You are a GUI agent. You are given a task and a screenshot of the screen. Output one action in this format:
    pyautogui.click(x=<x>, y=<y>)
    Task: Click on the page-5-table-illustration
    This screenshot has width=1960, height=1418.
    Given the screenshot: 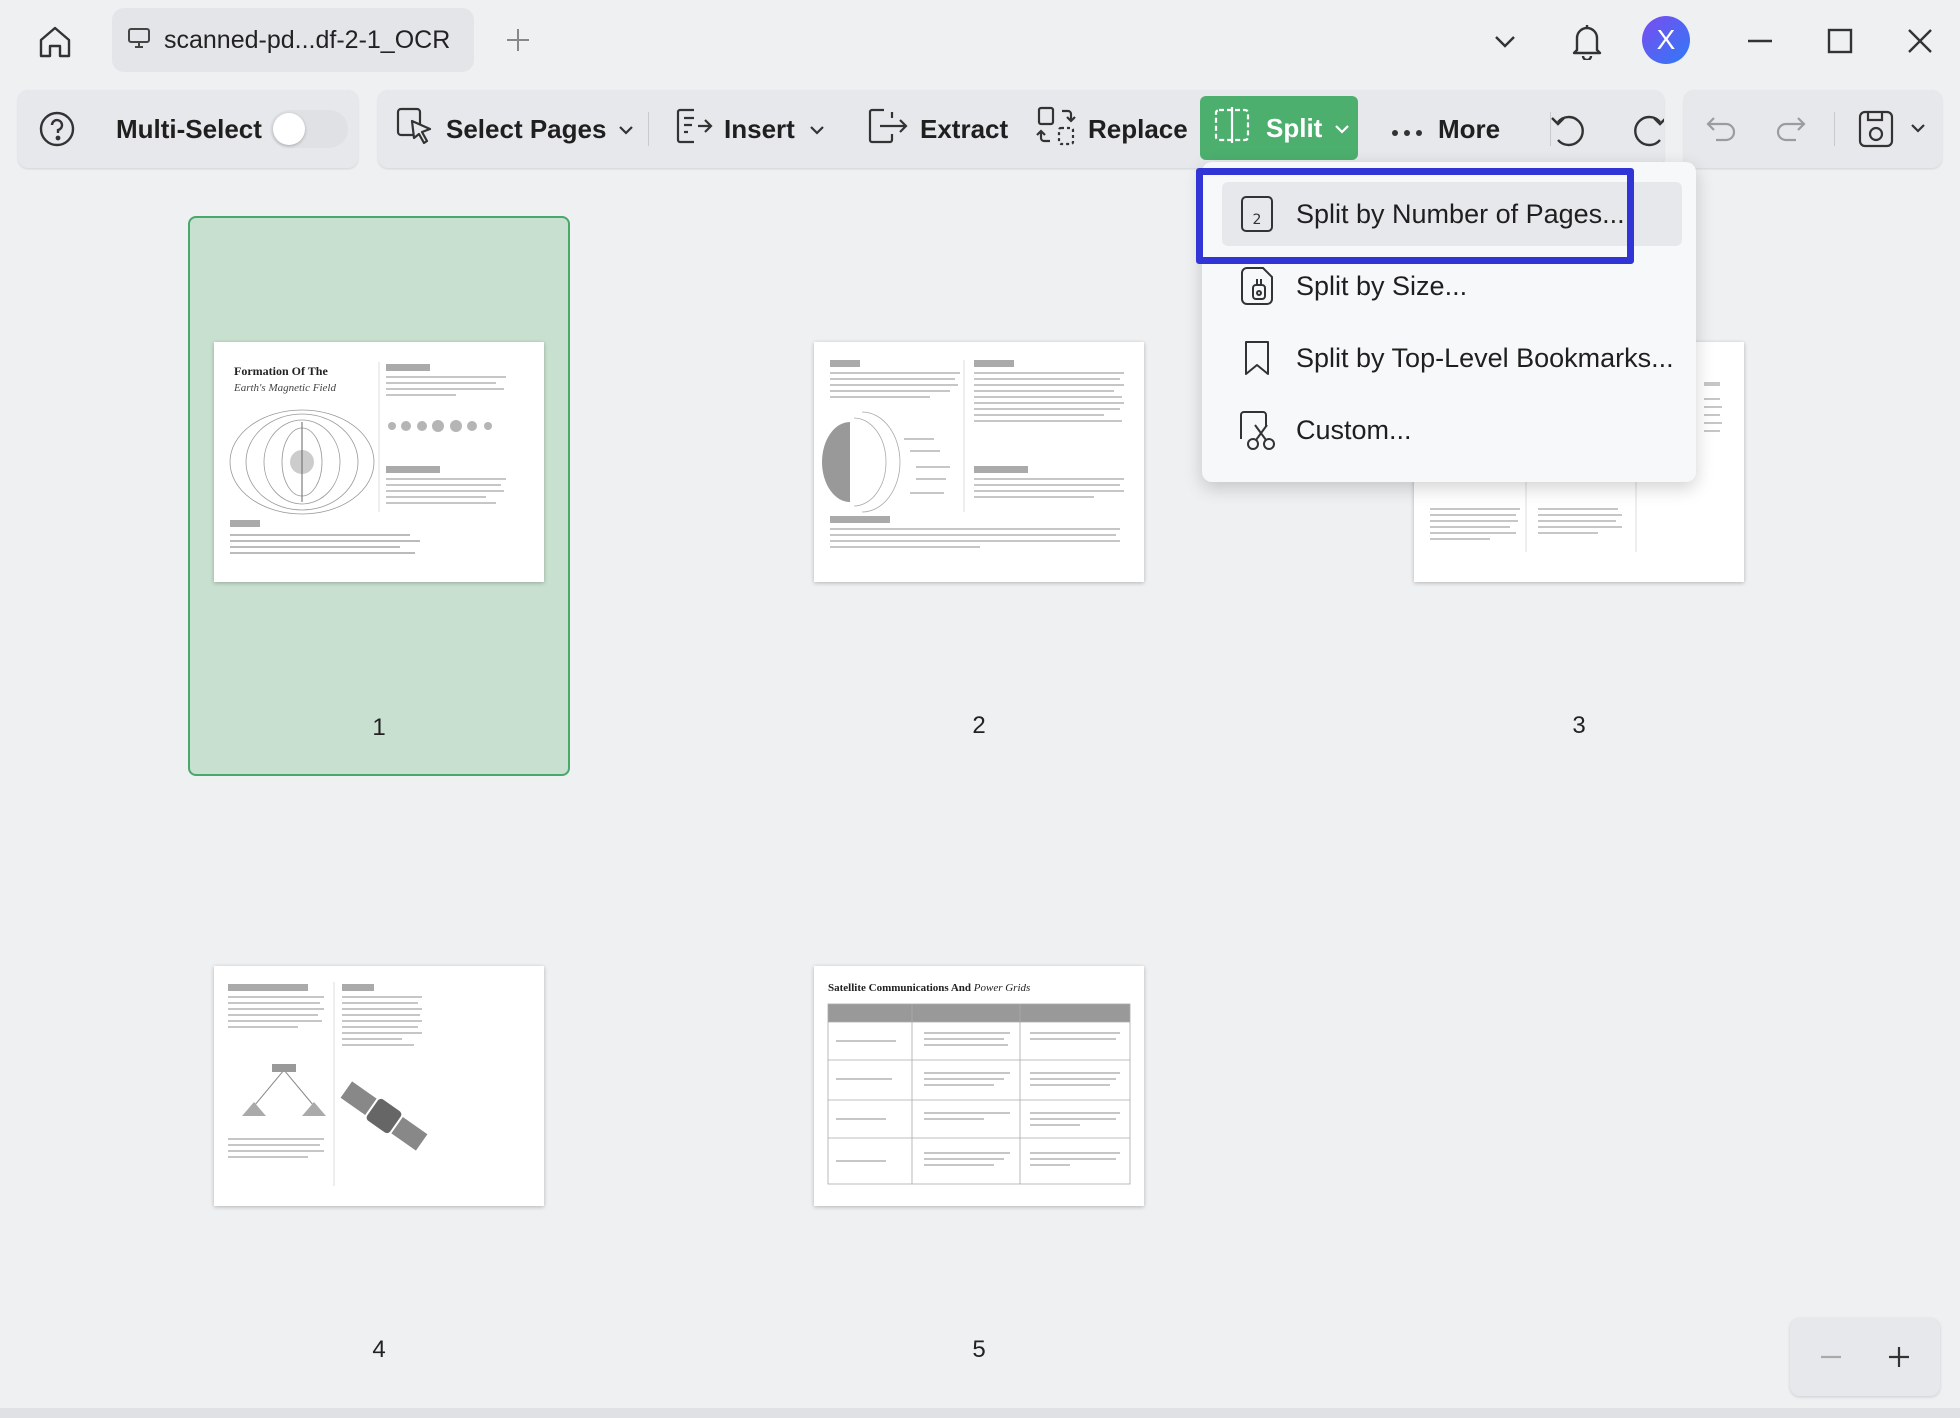 What is the action you would take?
    pyautogui.click(x=979, y=1094)
    